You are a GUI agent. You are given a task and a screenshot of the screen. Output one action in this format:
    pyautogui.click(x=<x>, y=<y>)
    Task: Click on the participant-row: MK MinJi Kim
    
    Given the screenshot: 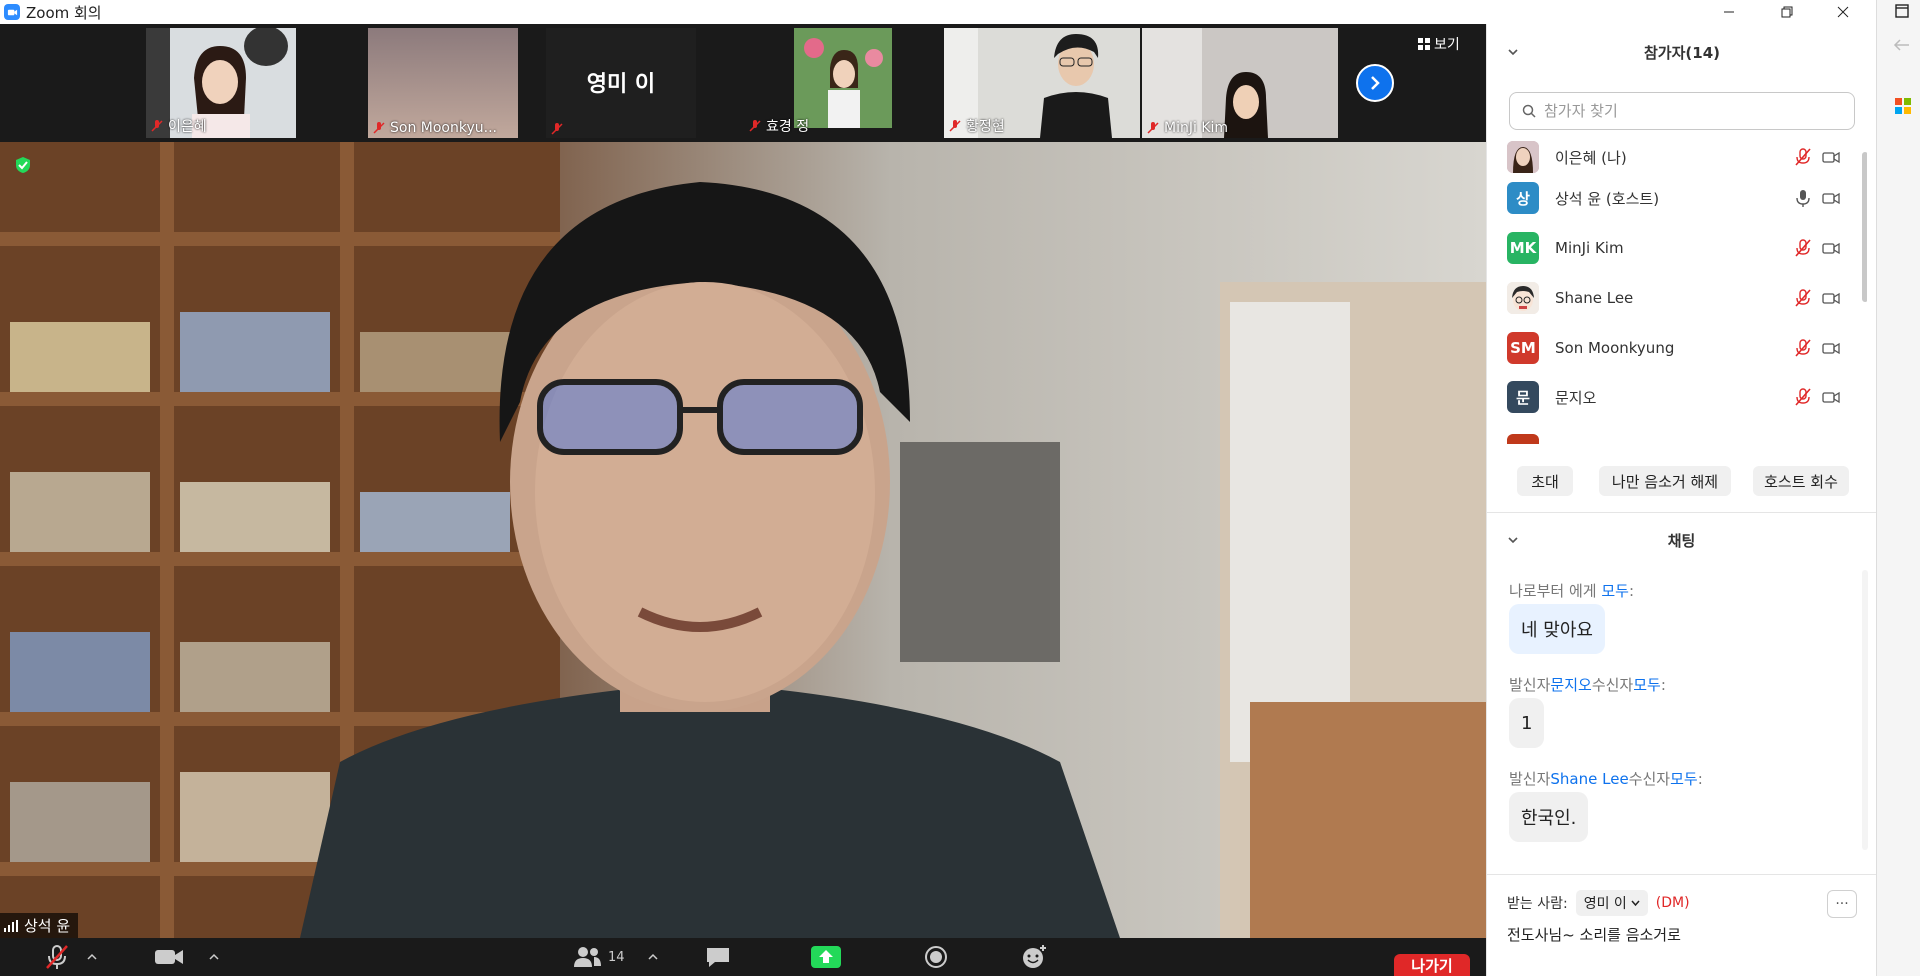 What is the action you would take?
    pyautogui.click(x=1677, y=248)
    